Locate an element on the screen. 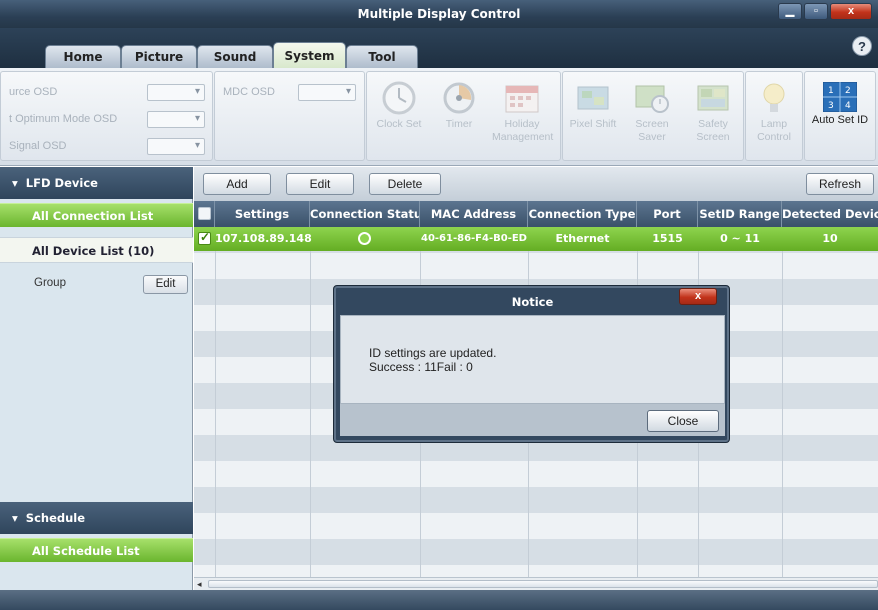 The height and width of the screenshot is (610, 878). signal-osd-label: Signal OSD is located at coordinates (38, 146).